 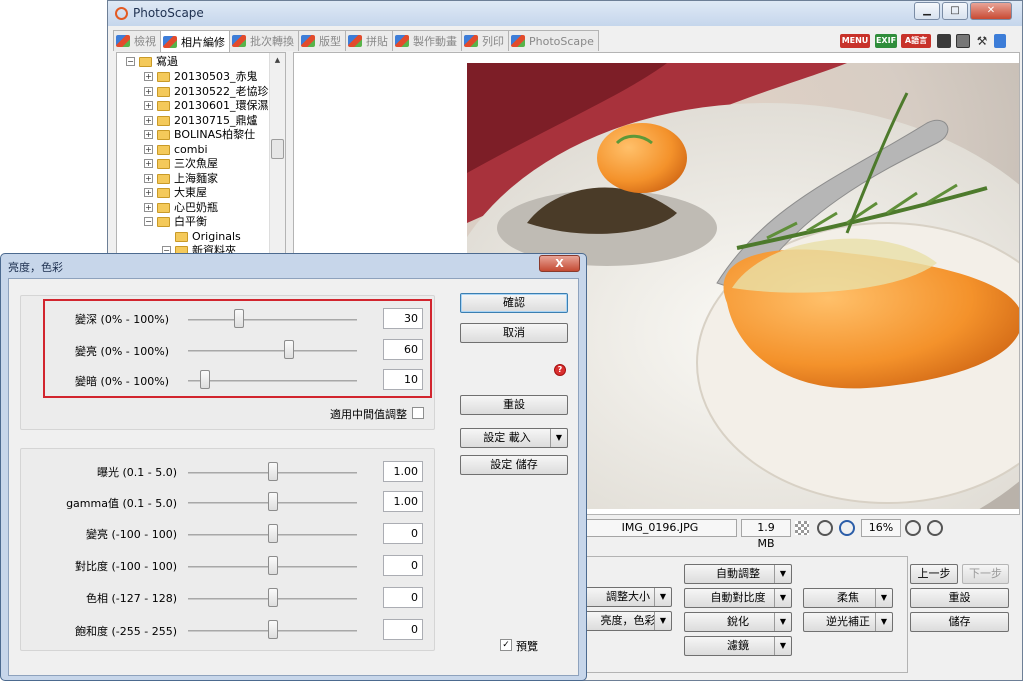 What do you see at coordinates (560, 370) in the screenshot?
I see `help-icon: ?` at bounding box center [560, 370].